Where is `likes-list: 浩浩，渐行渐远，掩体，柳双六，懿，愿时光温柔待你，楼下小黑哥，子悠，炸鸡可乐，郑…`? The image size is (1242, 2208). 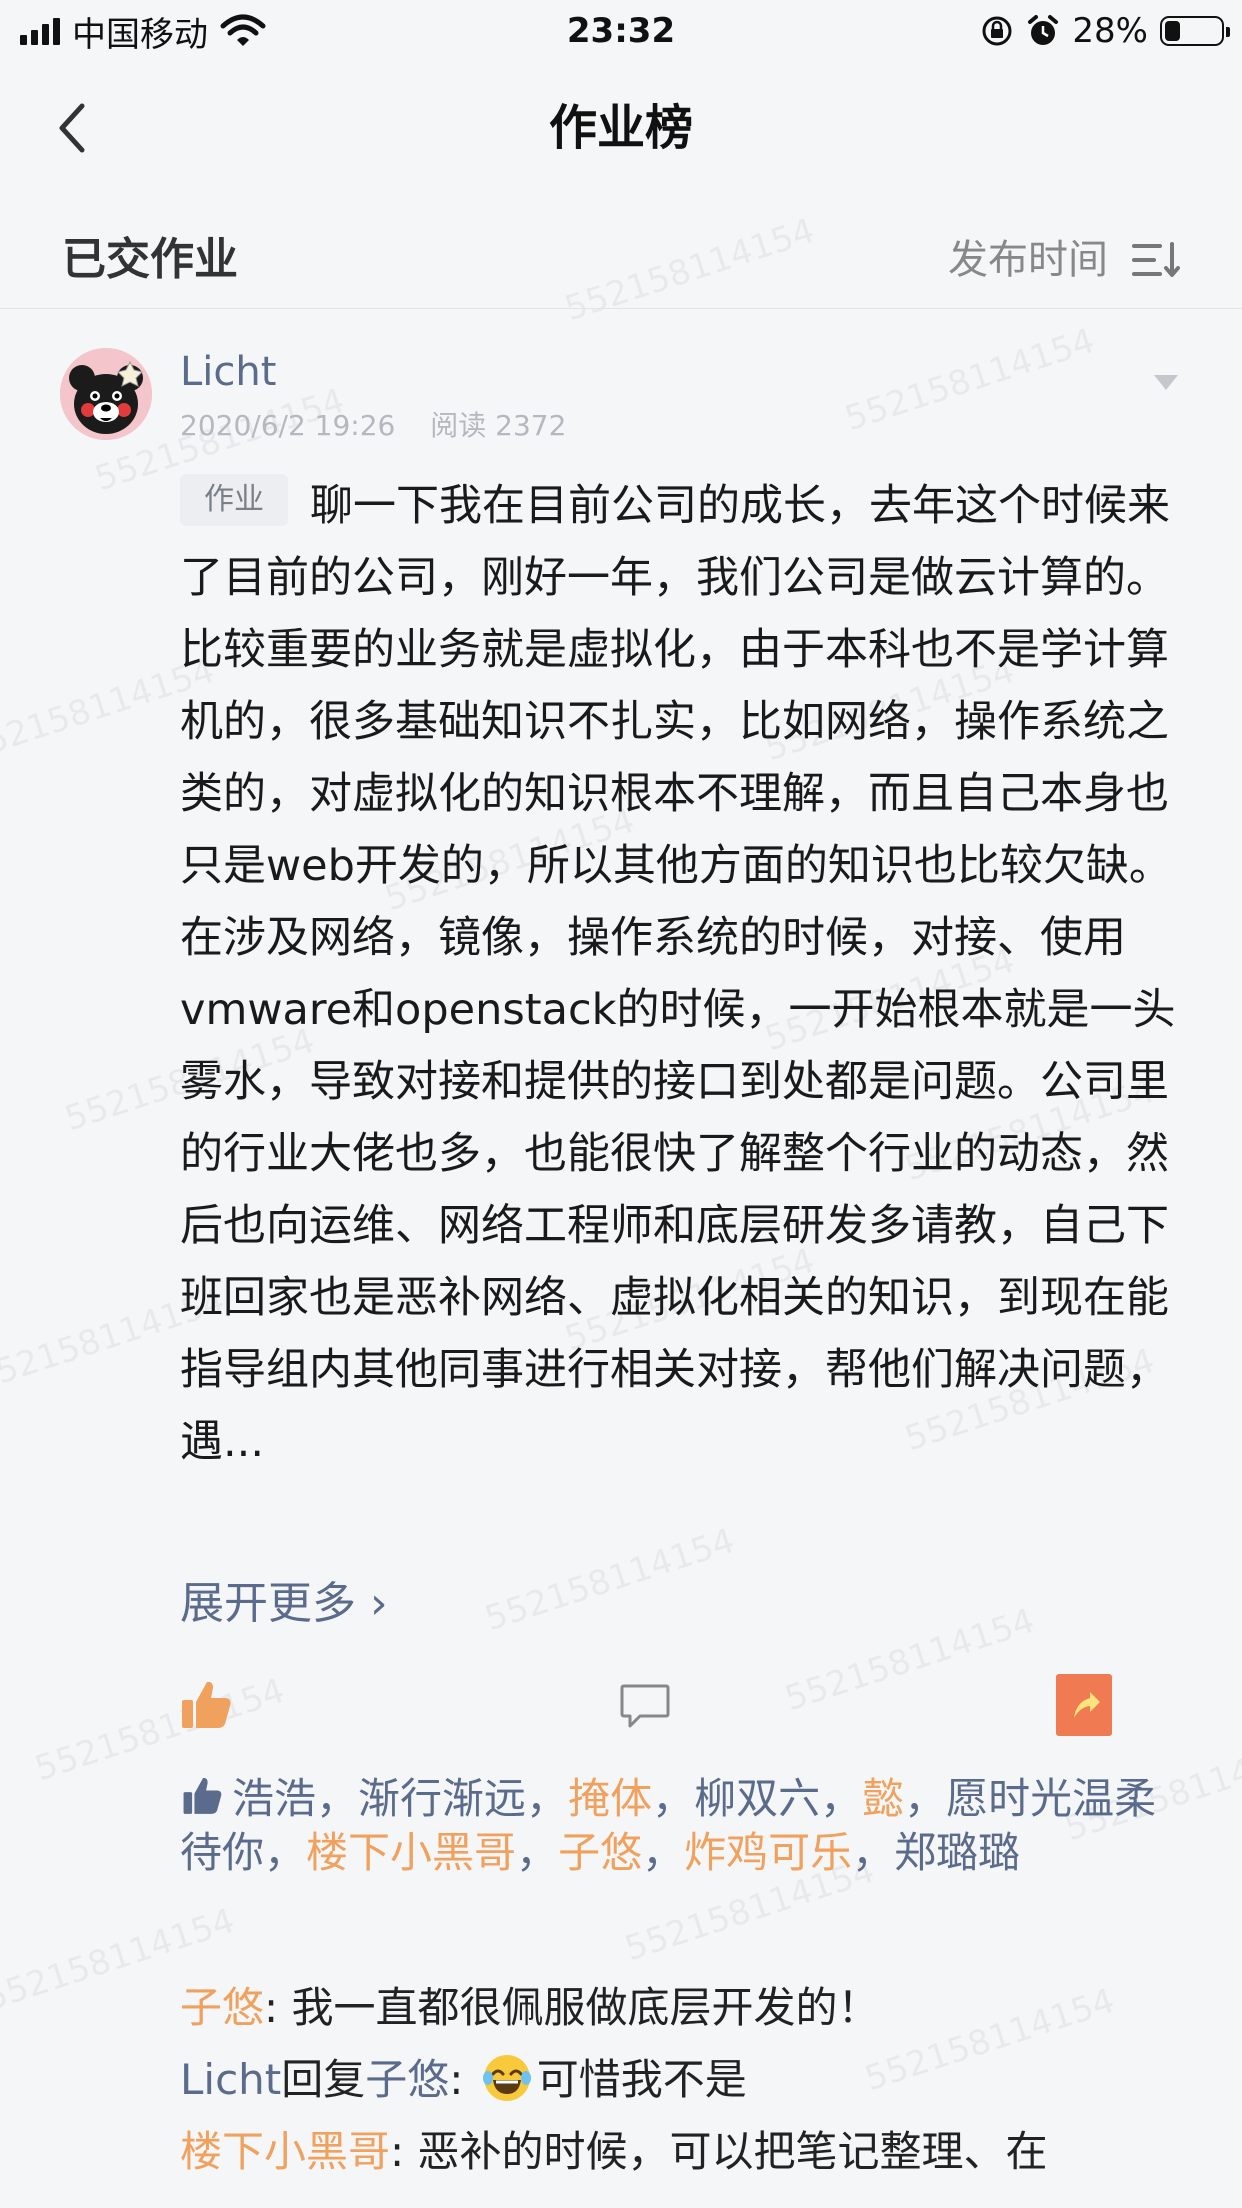
likes-list: 浩浩，渐行渐远，掩体，柳双六，懿，愿时光温柔待你，楼下小黑哥，子悠，炸鸡可乐，郑… is located at coordinates (680, 1826).